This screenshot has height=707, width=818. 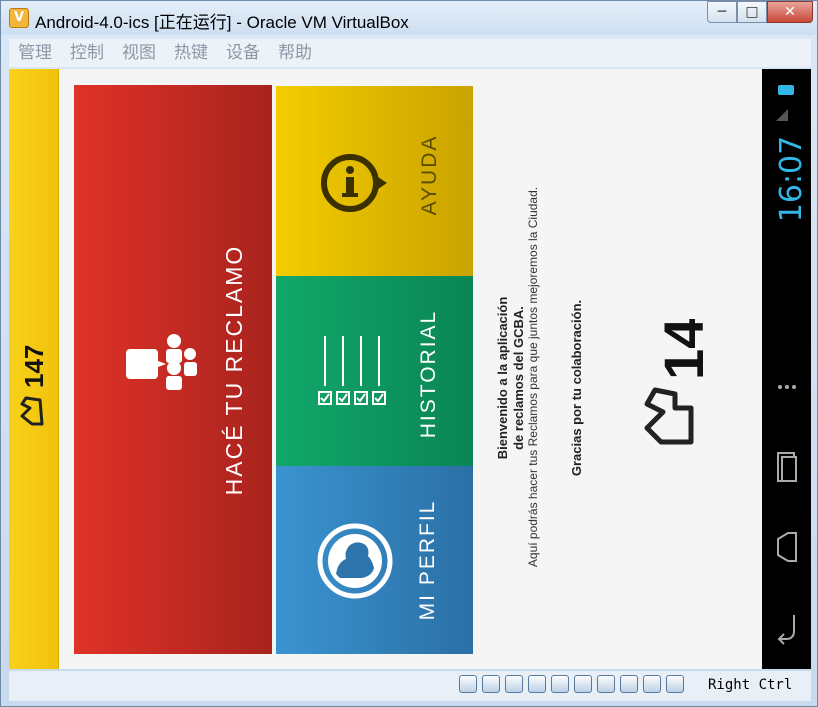 I want to click on hard-disk-icon, so click(x=468, y=684).